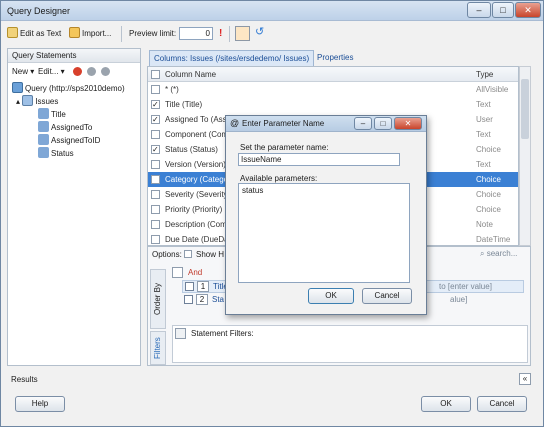  What do you see at coordinates (188, 254) in the screenshot?
I see `show-checkbox` at bounding box center [188, 254].